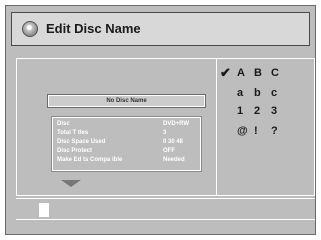 Image resolution: width=321 pixels, height=240 pixels. I want to click on char-key: 2, so click(262, 111).